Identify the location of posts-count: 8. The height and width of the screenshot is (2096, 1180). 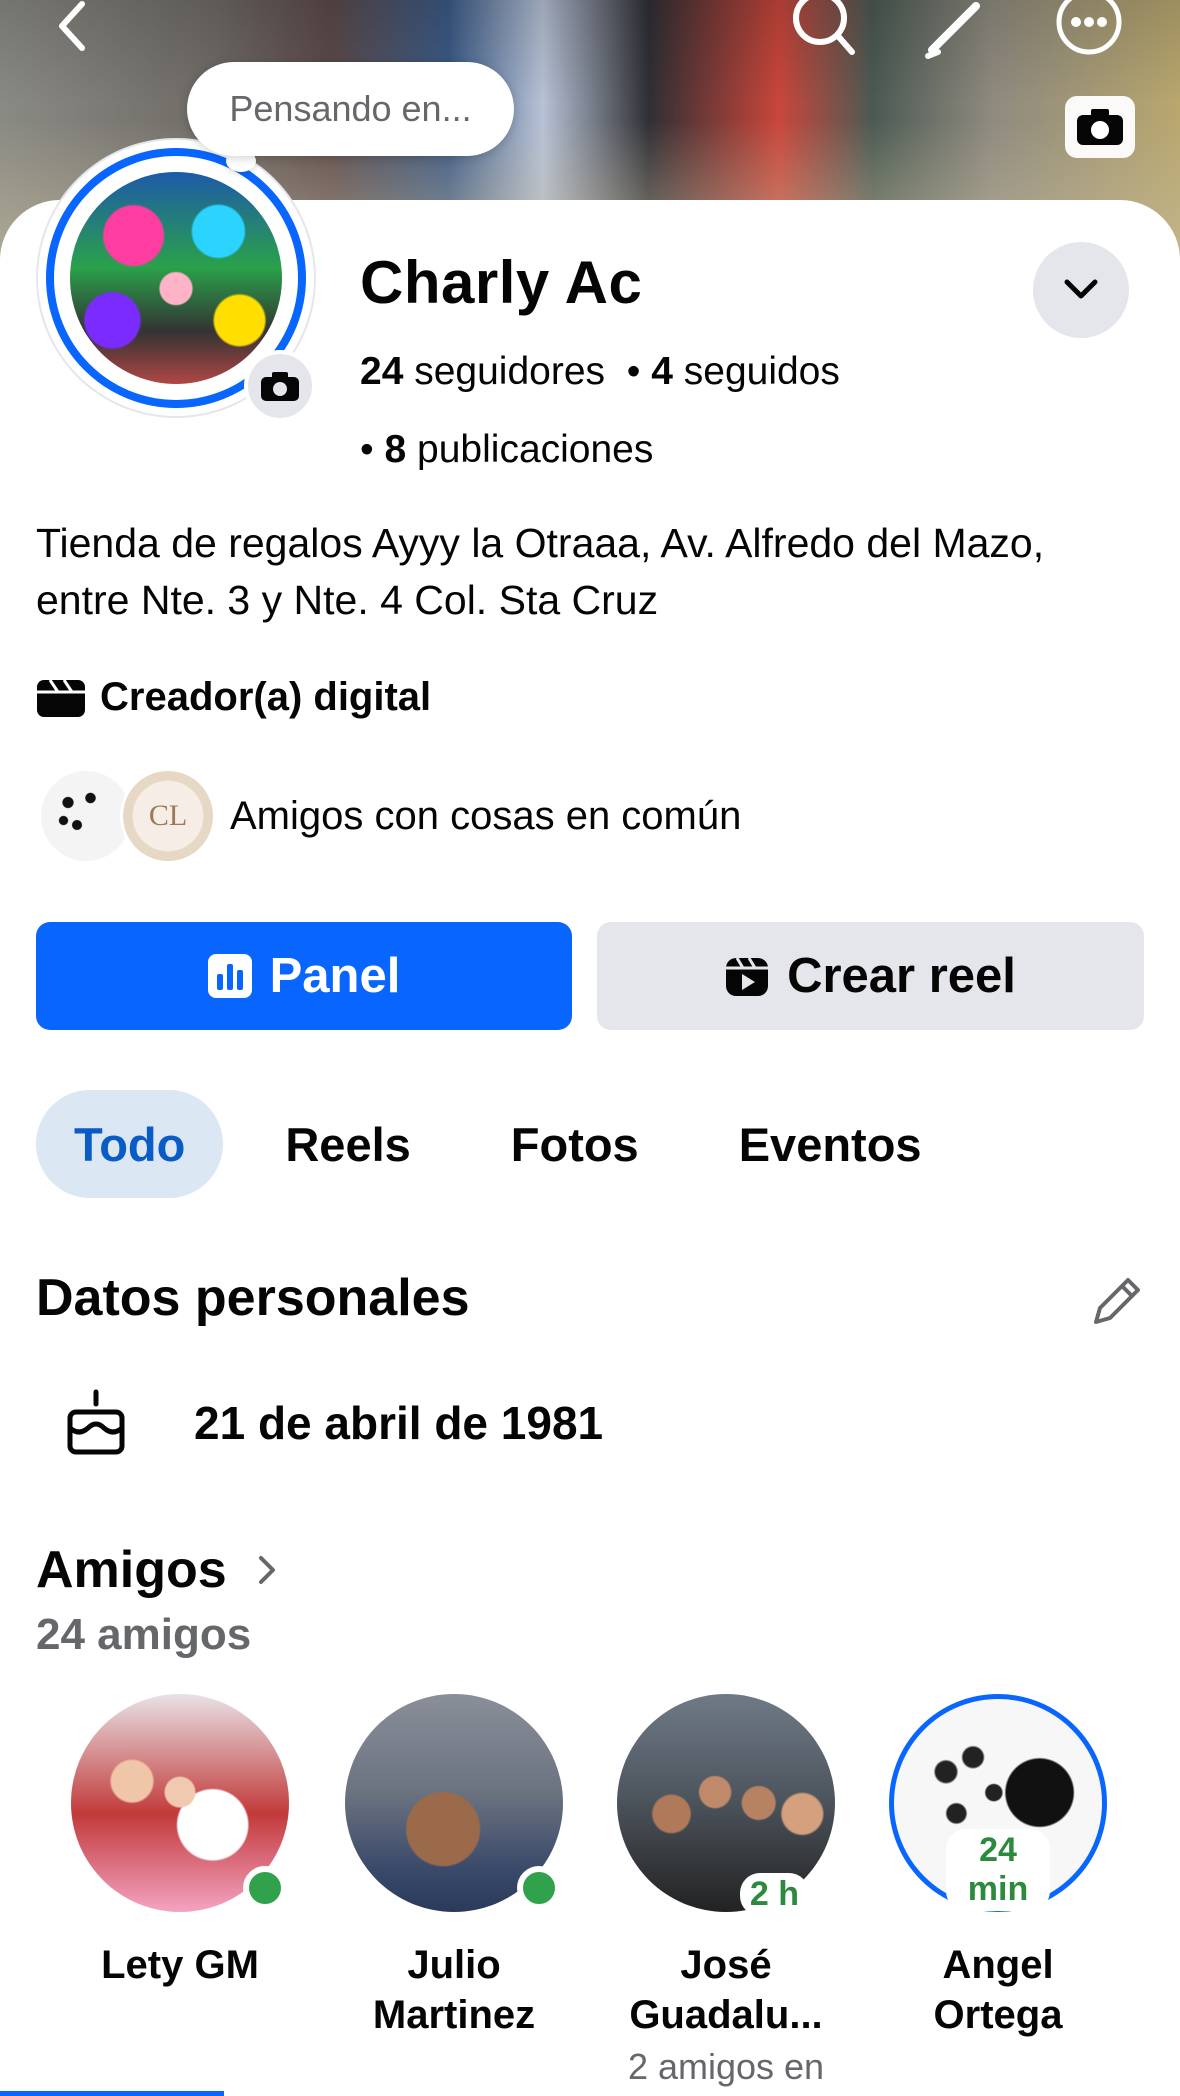
(395, 449).